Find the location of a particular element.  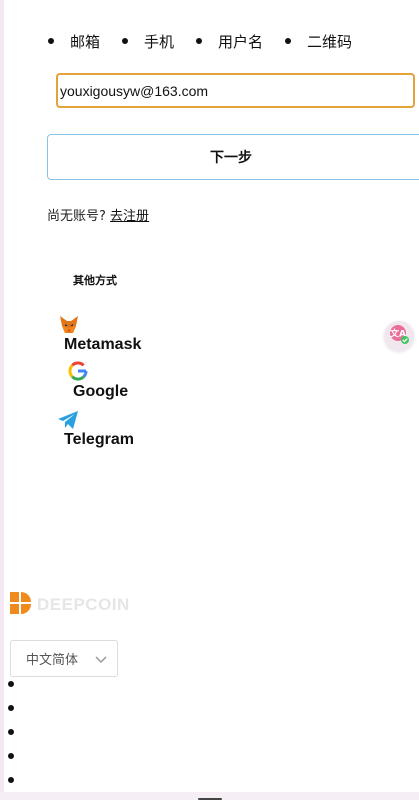

tab-email: 邮箱 is located at coordinates (74, 41).